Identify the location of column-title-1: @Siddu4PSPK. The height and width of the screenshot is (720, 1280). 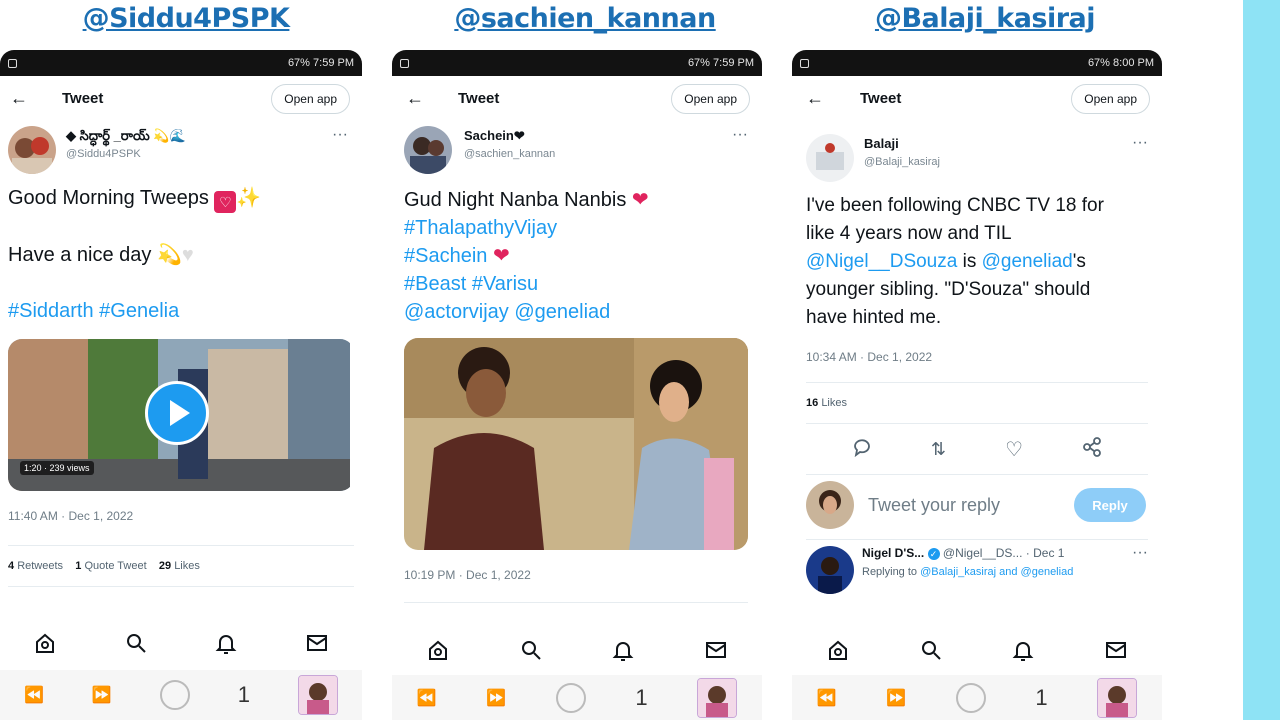
(186, 18).